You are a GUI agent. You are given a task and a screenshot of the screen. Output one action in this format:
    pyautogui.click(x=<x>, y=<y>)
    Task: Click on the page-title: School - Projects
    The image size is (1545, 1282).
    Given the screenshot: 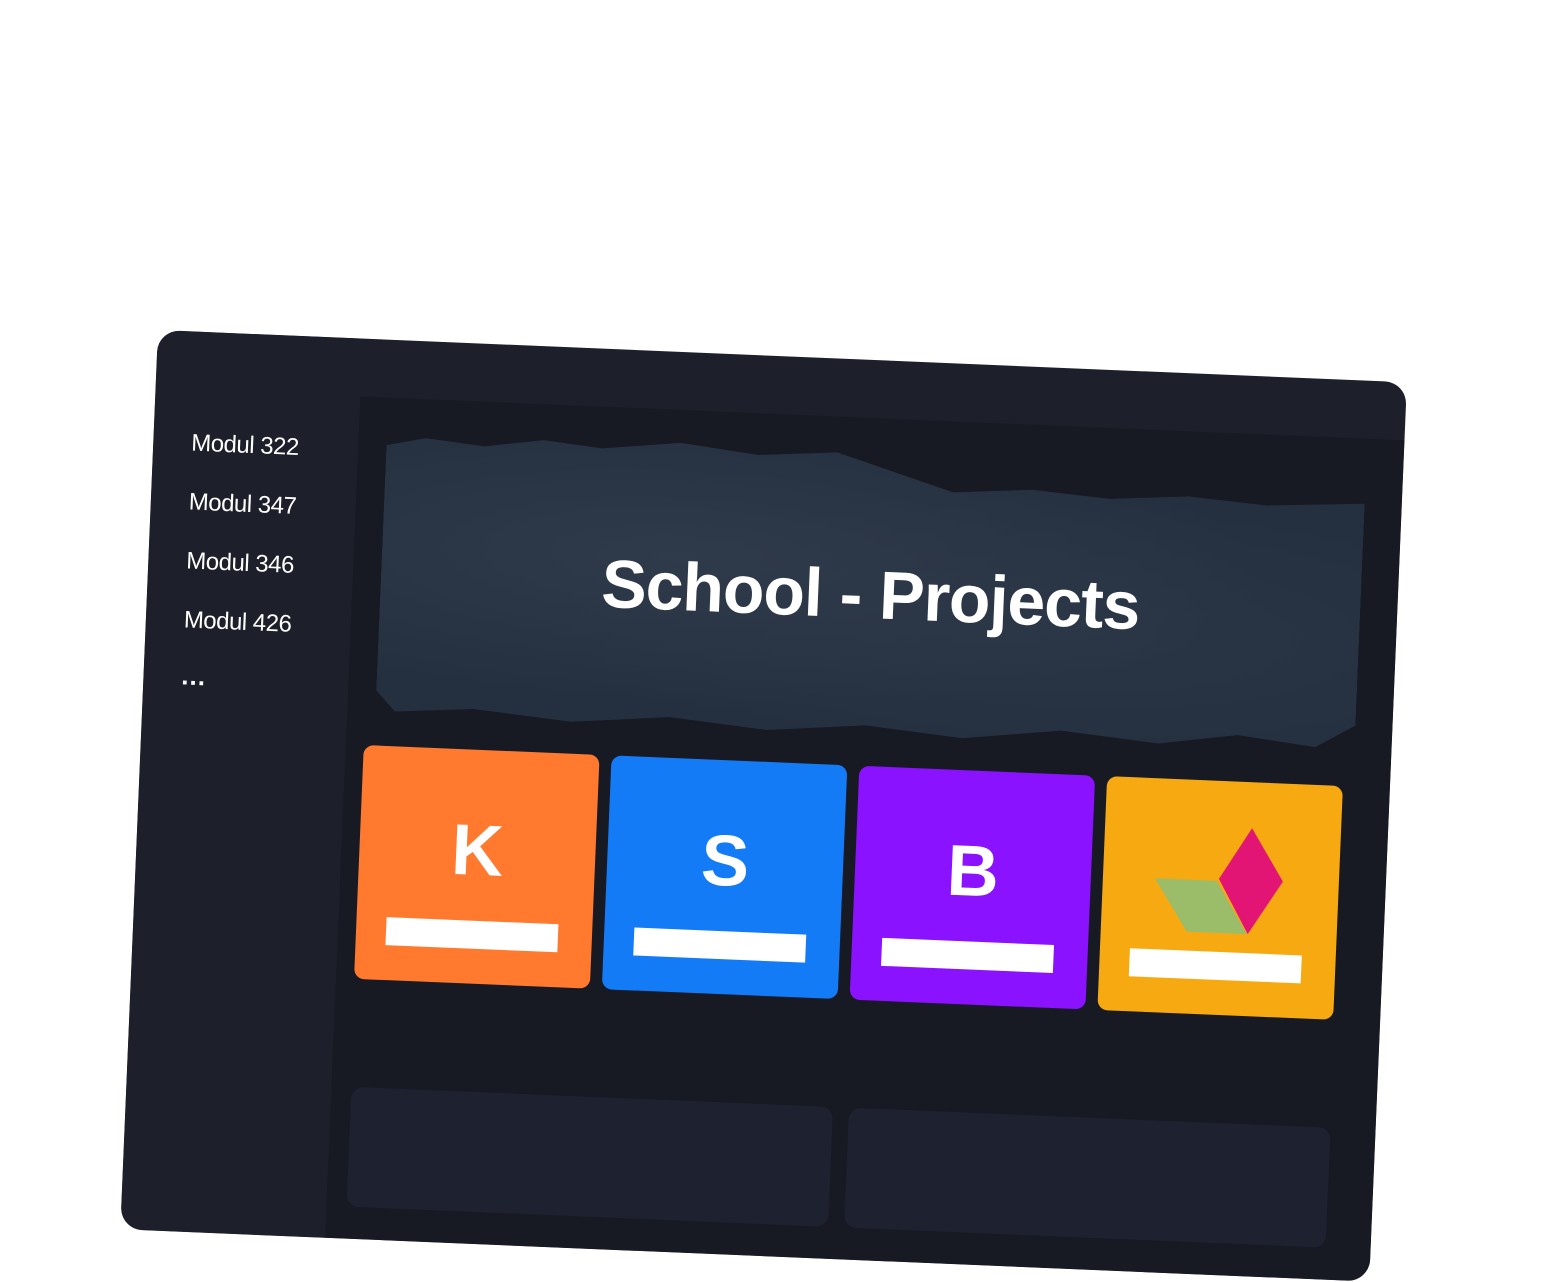 What is the action you would take?
    pyautogui.click(x=870, y=595)
    